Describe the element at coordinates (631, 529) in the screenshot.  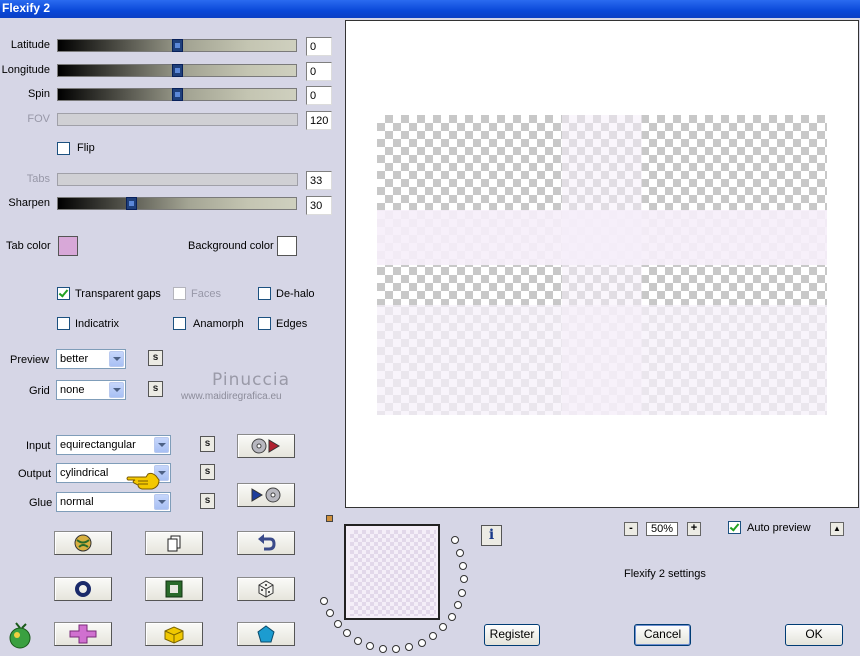
I see `zoom-out-button: -` at that location.